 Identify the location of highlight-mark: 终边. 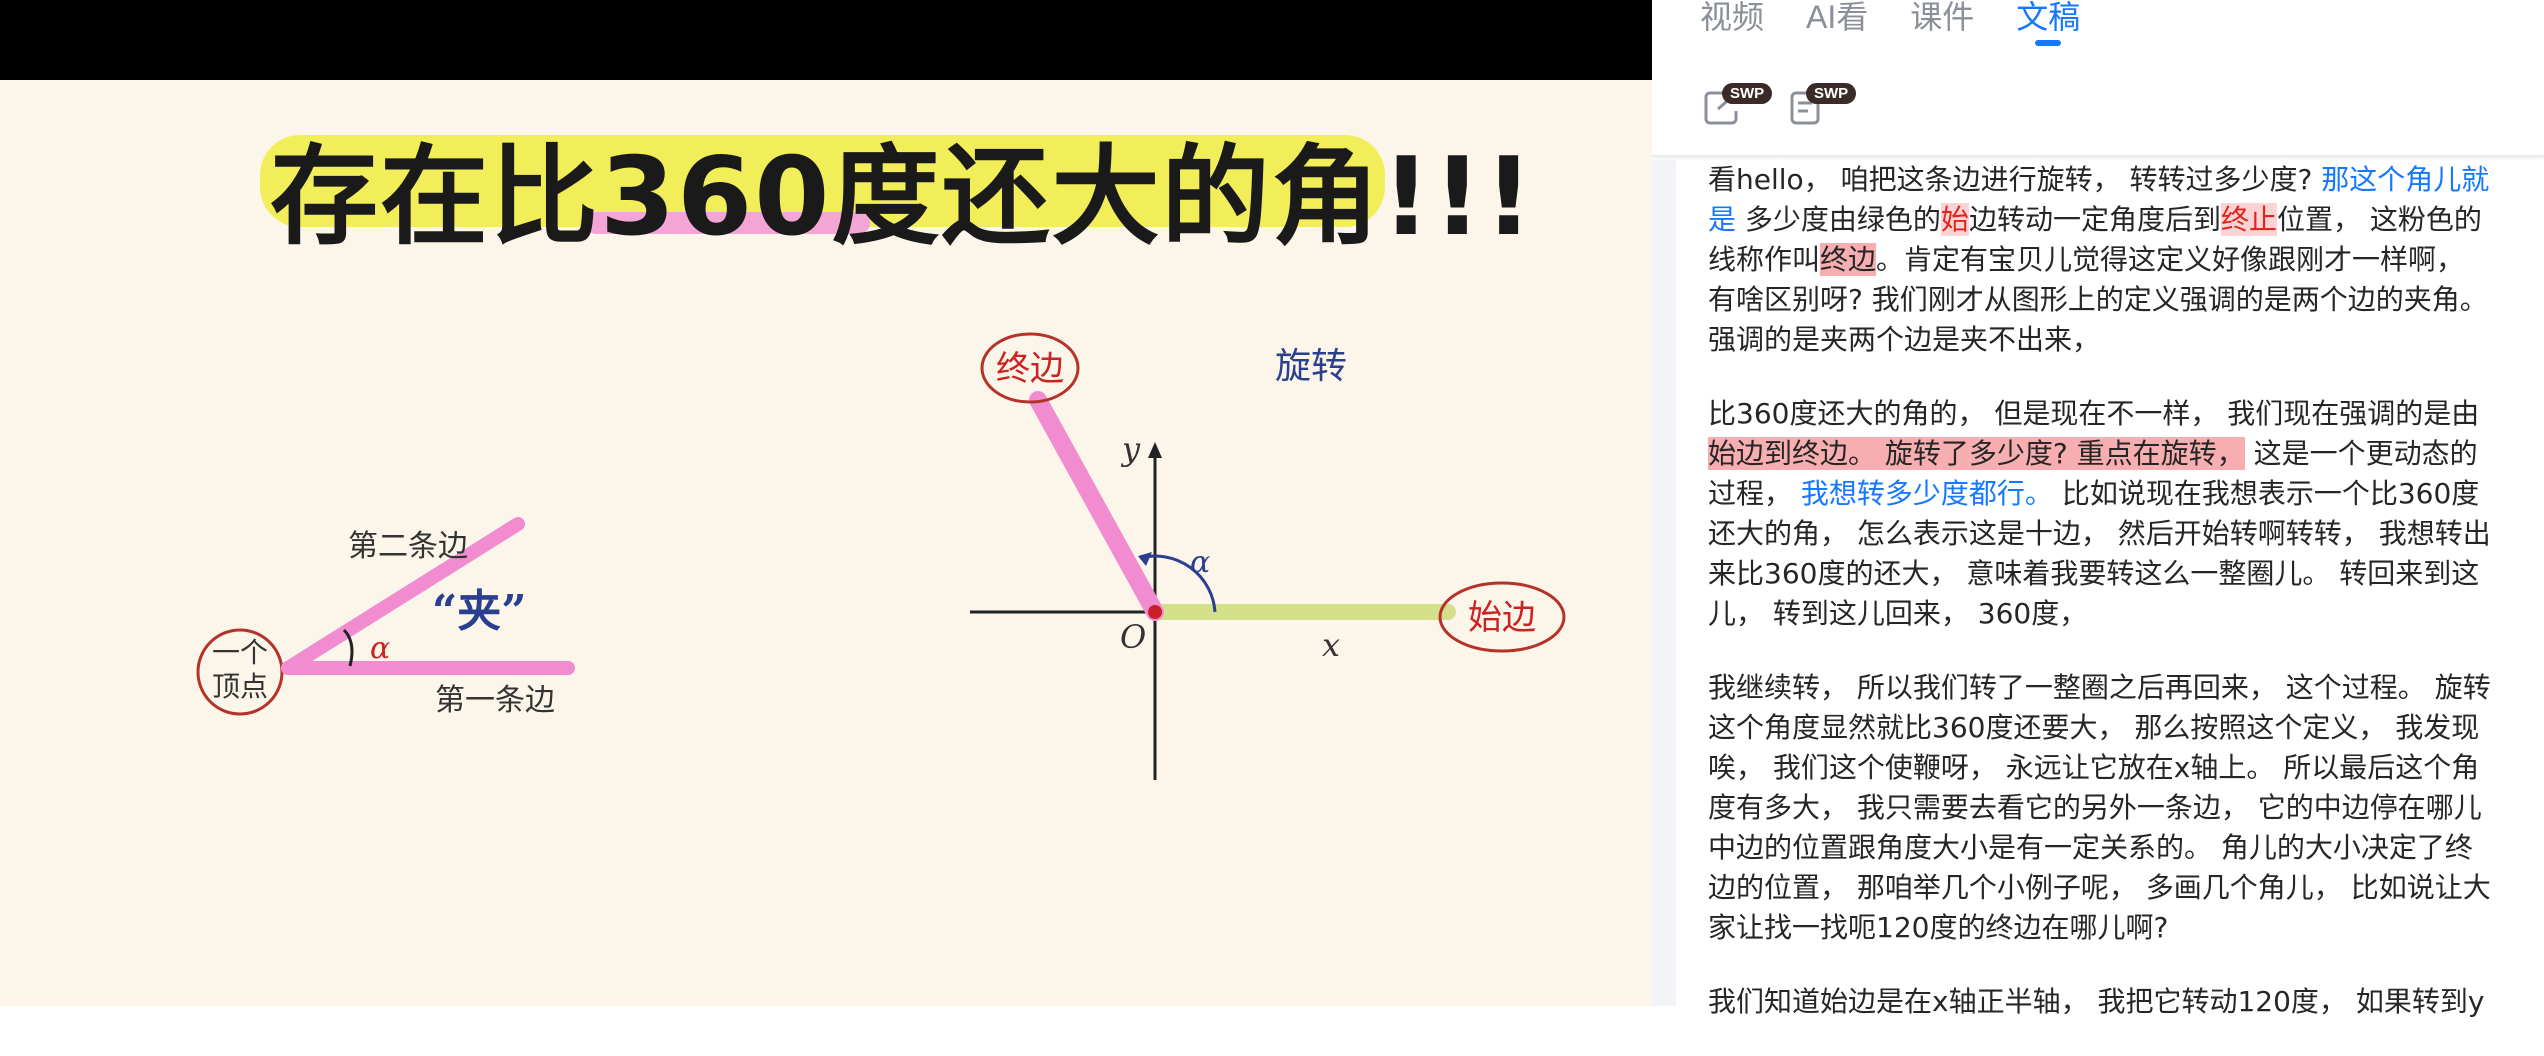
(1848, 259).